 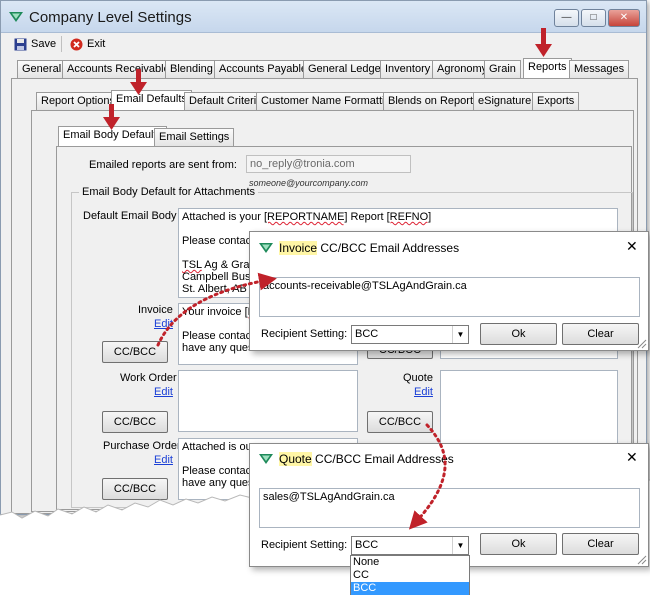 What do you see at coordinates (138, 82) in the screenshot?
I see `arrow-email-defaults-tab` at bounding box center [138, 82].